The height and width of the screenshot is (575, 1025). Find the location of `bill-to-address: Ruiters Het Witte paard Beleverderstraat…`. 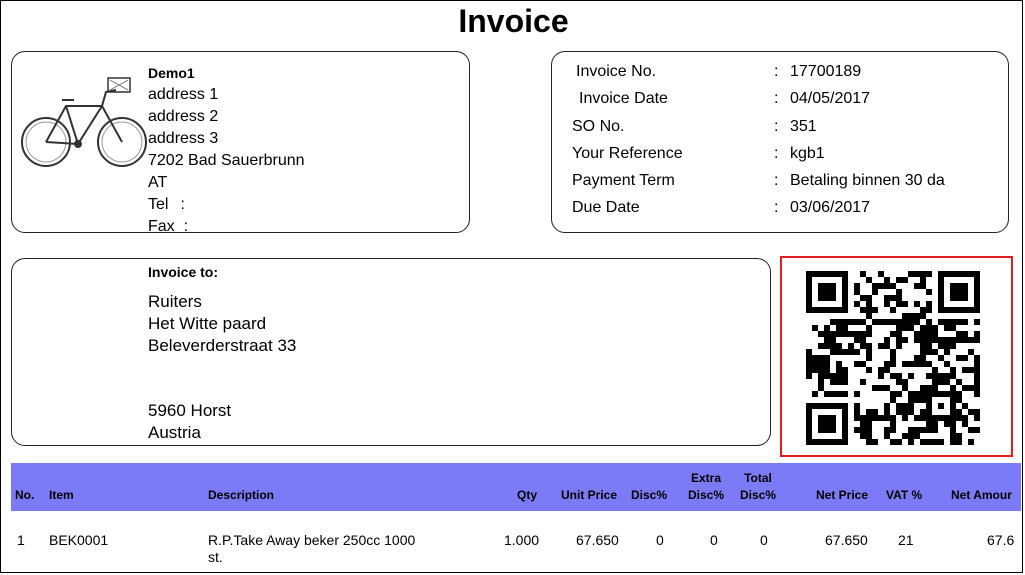

bill-to-address: Ruiters Het Witte paard Beleverderstraat… is located at coordinates (222, 324).